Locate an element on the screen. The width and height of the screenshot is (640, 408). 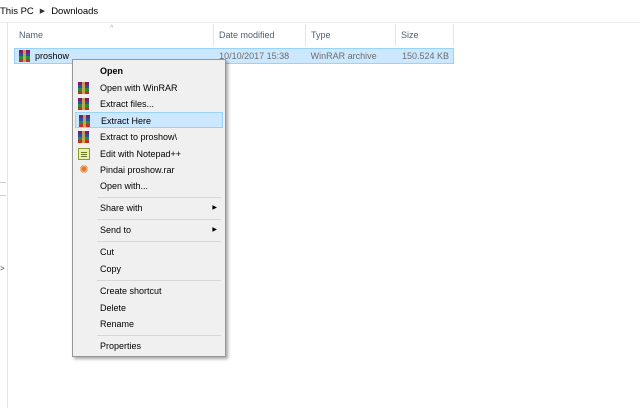
file-date: 10/10/2017 15:38 is located at coordinates (254, 56).